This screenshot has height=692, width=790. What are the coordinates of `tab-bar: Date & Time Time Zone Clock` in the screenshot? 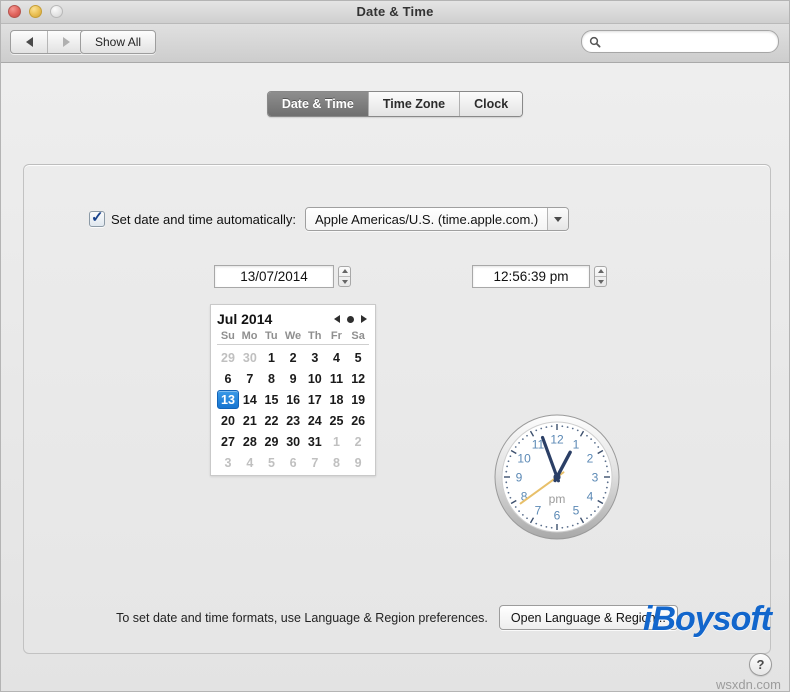 It's located at (395, 104).